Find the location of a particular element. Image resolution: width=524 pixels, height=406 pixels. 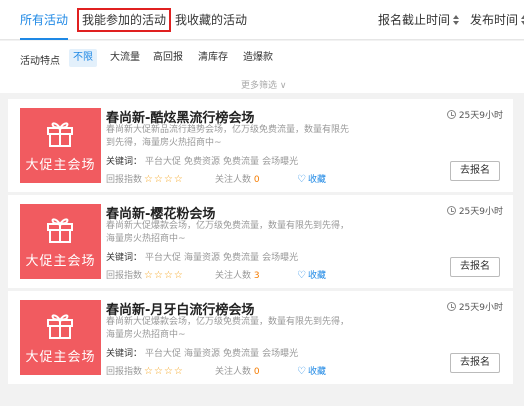

filter-chip-unlimited: 不限 is located at coordinates (83, 58).